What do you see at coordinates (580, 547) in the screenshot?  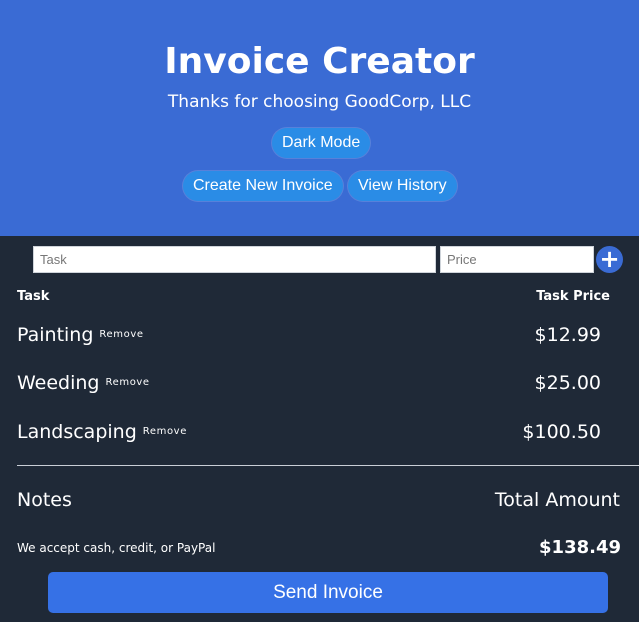 I see `total-amount-value: $138.49` at bounding box center [580, 547].